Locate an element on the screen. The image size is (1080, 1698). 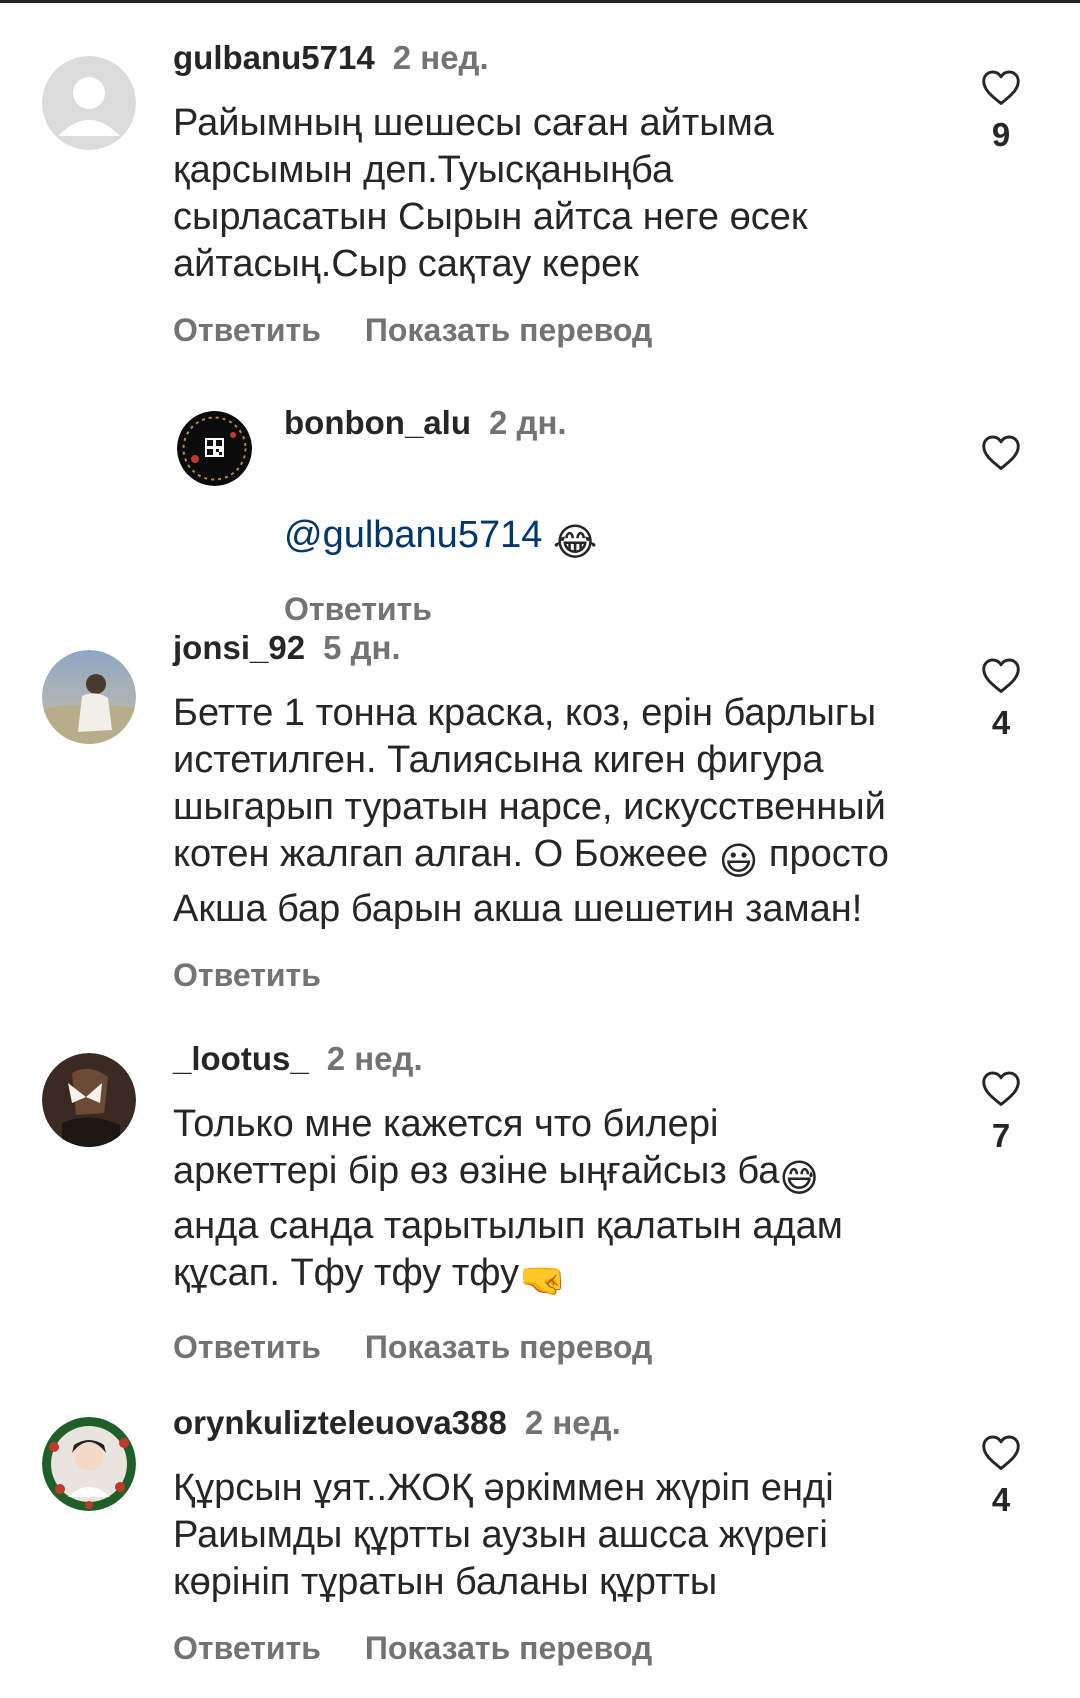
top-divider is located at coordinates (540, 1).